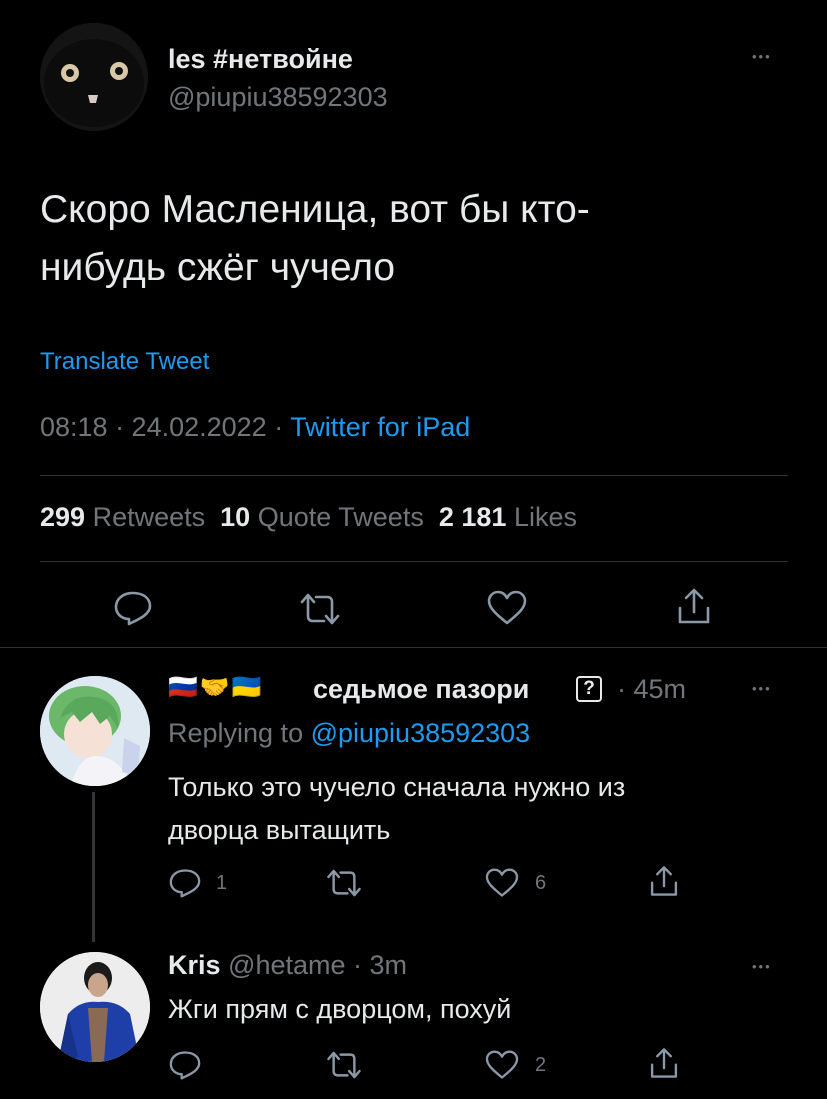 This screenshot has height=1099, width=827. What do you see at coordinates (278, 97) in the screenshot?
I see `author-handle: @piupiu38592303` at bounding box center [278, 97].